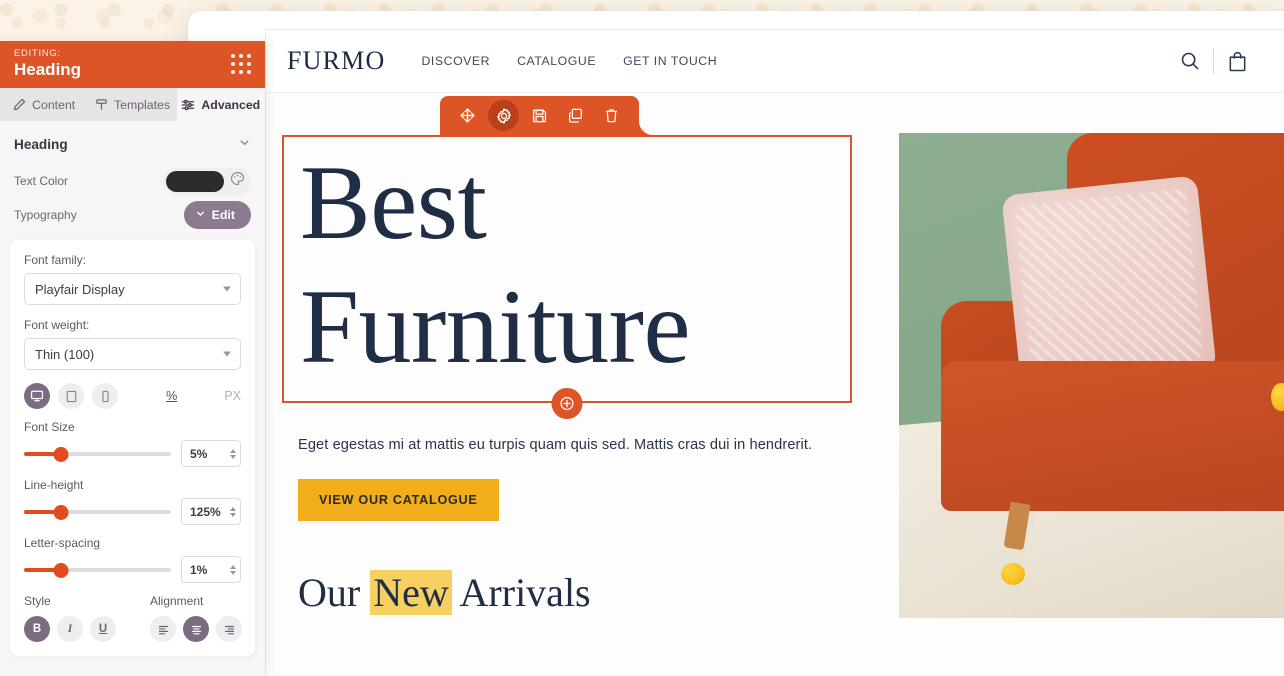  What do you see at coordinates (211, 453) in the screenshot?
I see `font-size-input: 5%` at bounding box center [211, 453].